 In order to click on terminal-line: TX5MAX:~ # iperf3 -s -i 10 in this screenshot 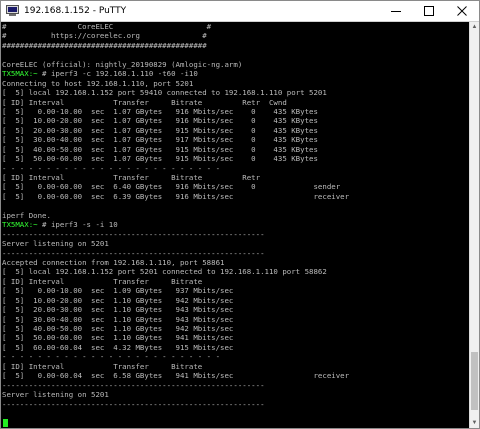, I will do `click(175, 224)`.